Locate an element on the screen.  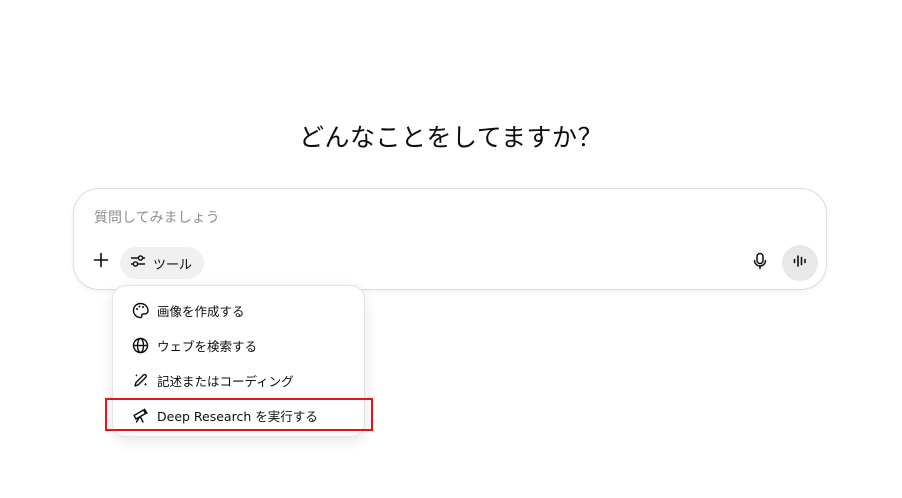
menu-item-label: 画像を作成する is located at coordinates (201, 311).